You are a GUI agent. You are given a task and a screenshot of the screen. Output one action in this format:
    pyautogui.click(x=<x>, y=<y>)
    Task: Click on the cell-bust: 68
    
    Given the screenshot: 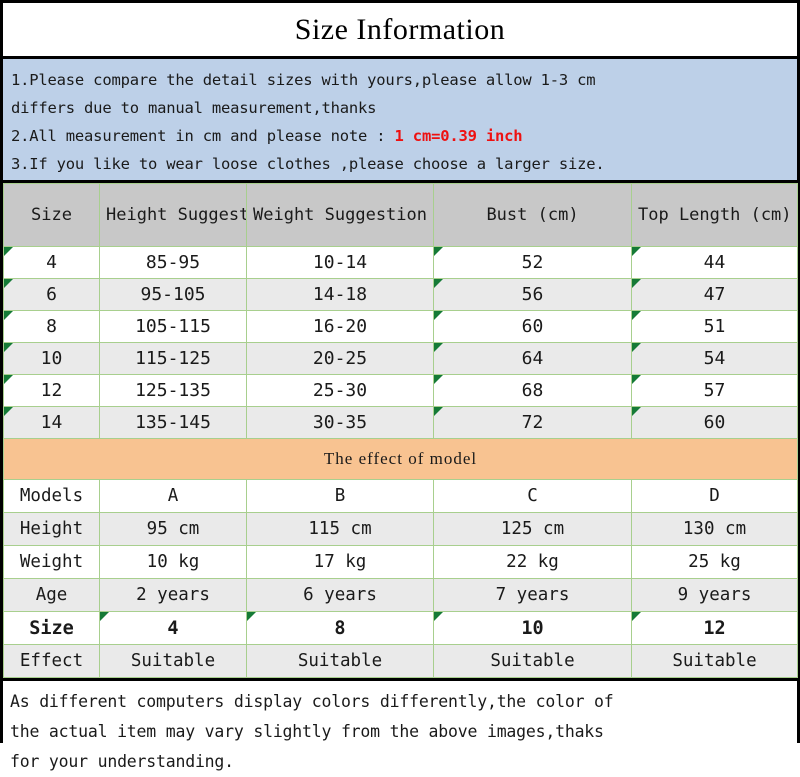 What is the action you would take?
    pyautogui.click(x=532, y=390)
    